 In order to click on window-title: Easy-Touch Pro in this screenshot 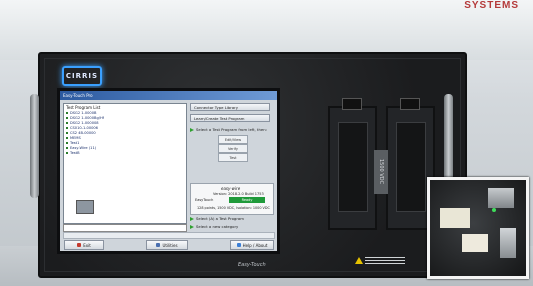, I will do `click(78, 95)`.